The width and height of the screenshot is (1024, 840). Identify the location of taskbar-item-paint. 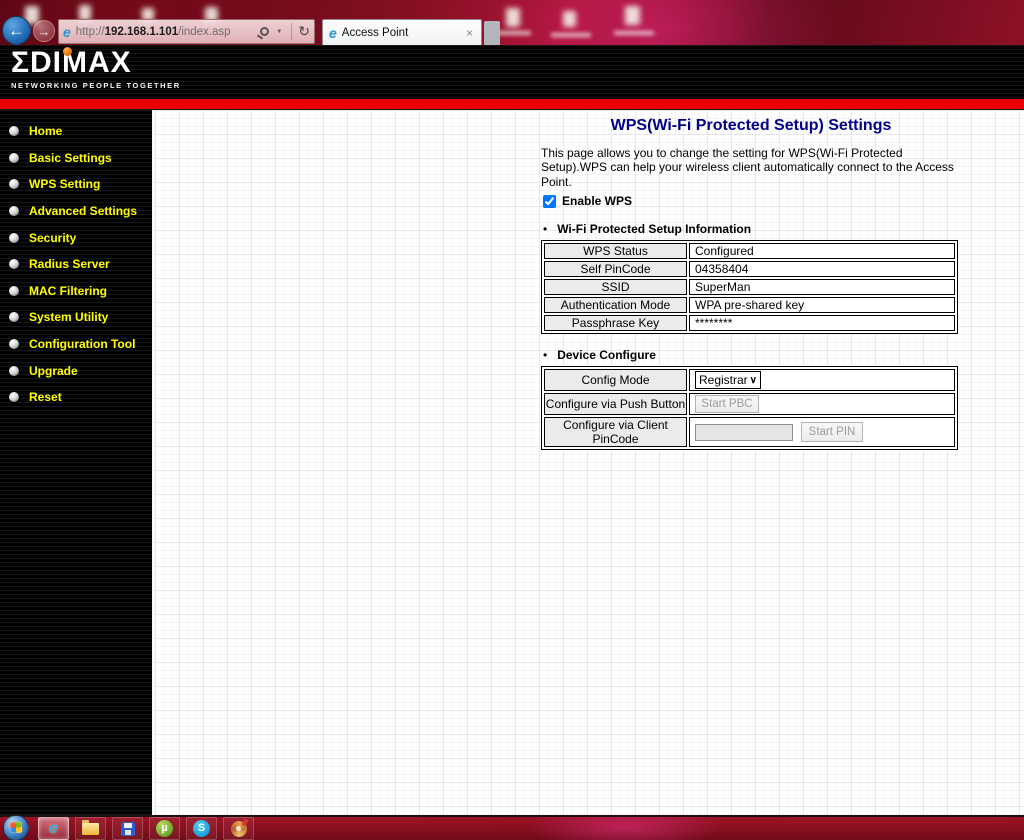
(238, 828).